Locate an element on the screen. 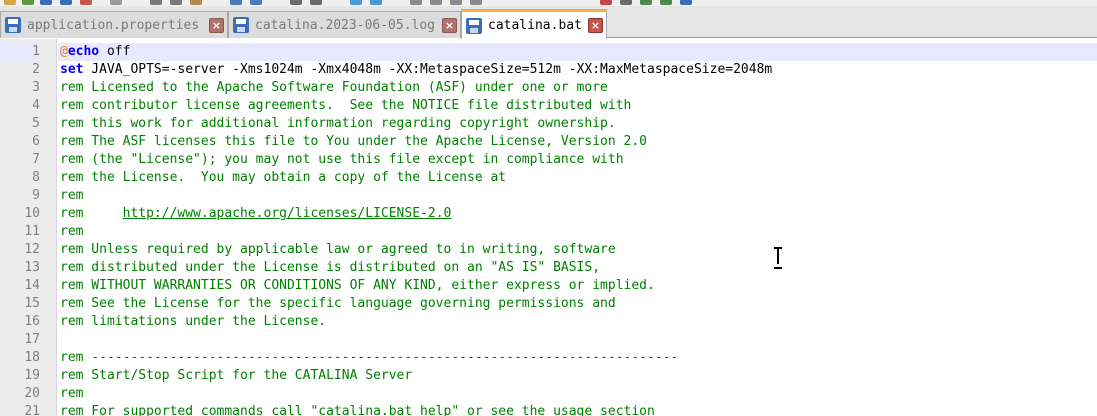 The image size is (1097, 416). line-number: 3 is located at coordinates (20, 88).